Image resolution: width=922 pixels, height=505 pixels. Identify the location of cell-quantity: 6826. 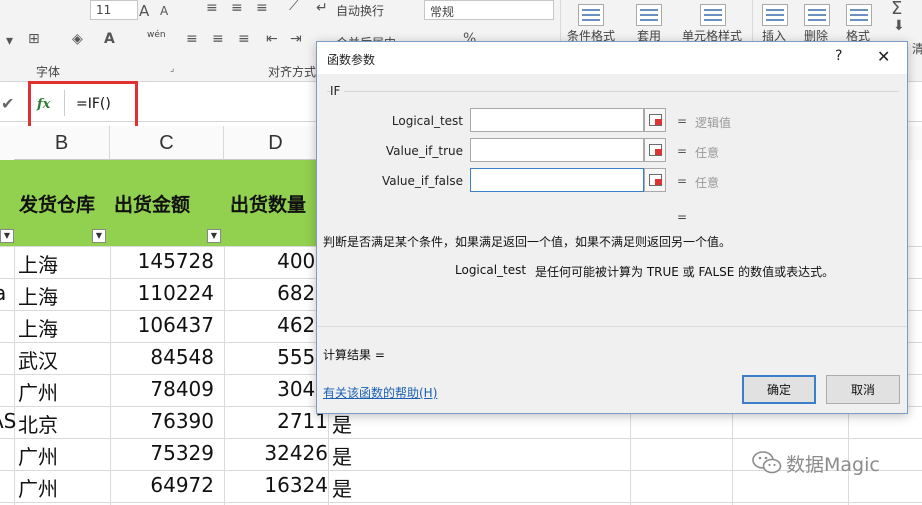
(276, 293).